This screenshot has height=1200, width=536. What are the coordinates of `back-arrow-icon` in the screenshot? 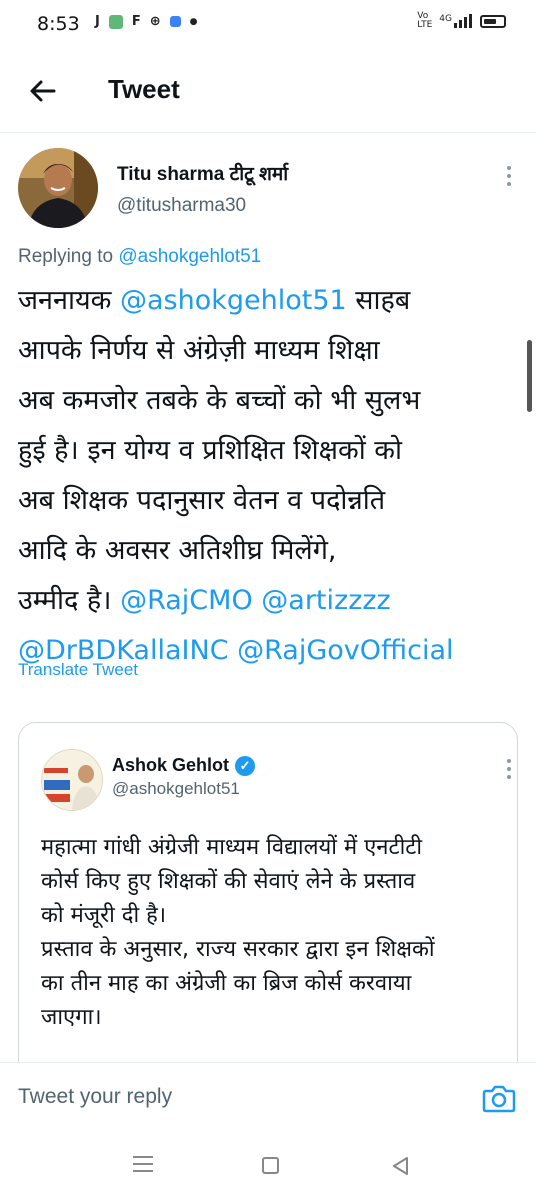 It's located at (43, 91).